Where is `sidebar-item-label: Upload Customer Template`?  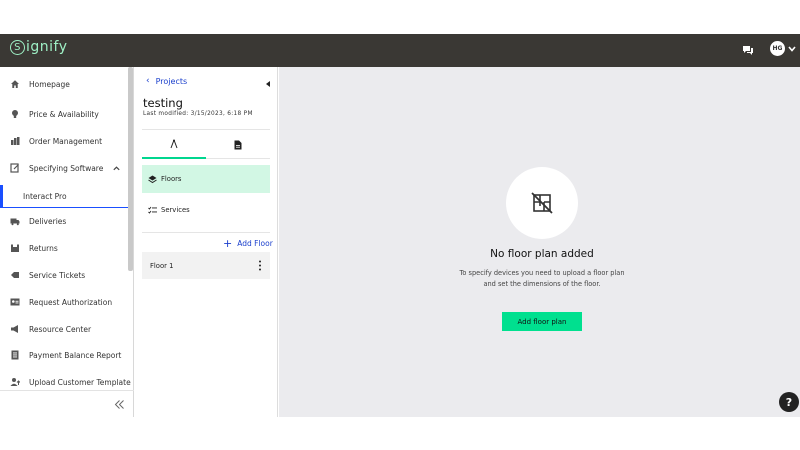
sidebar-item-label: Upload Customer Template is located at coordinates (80, 382).